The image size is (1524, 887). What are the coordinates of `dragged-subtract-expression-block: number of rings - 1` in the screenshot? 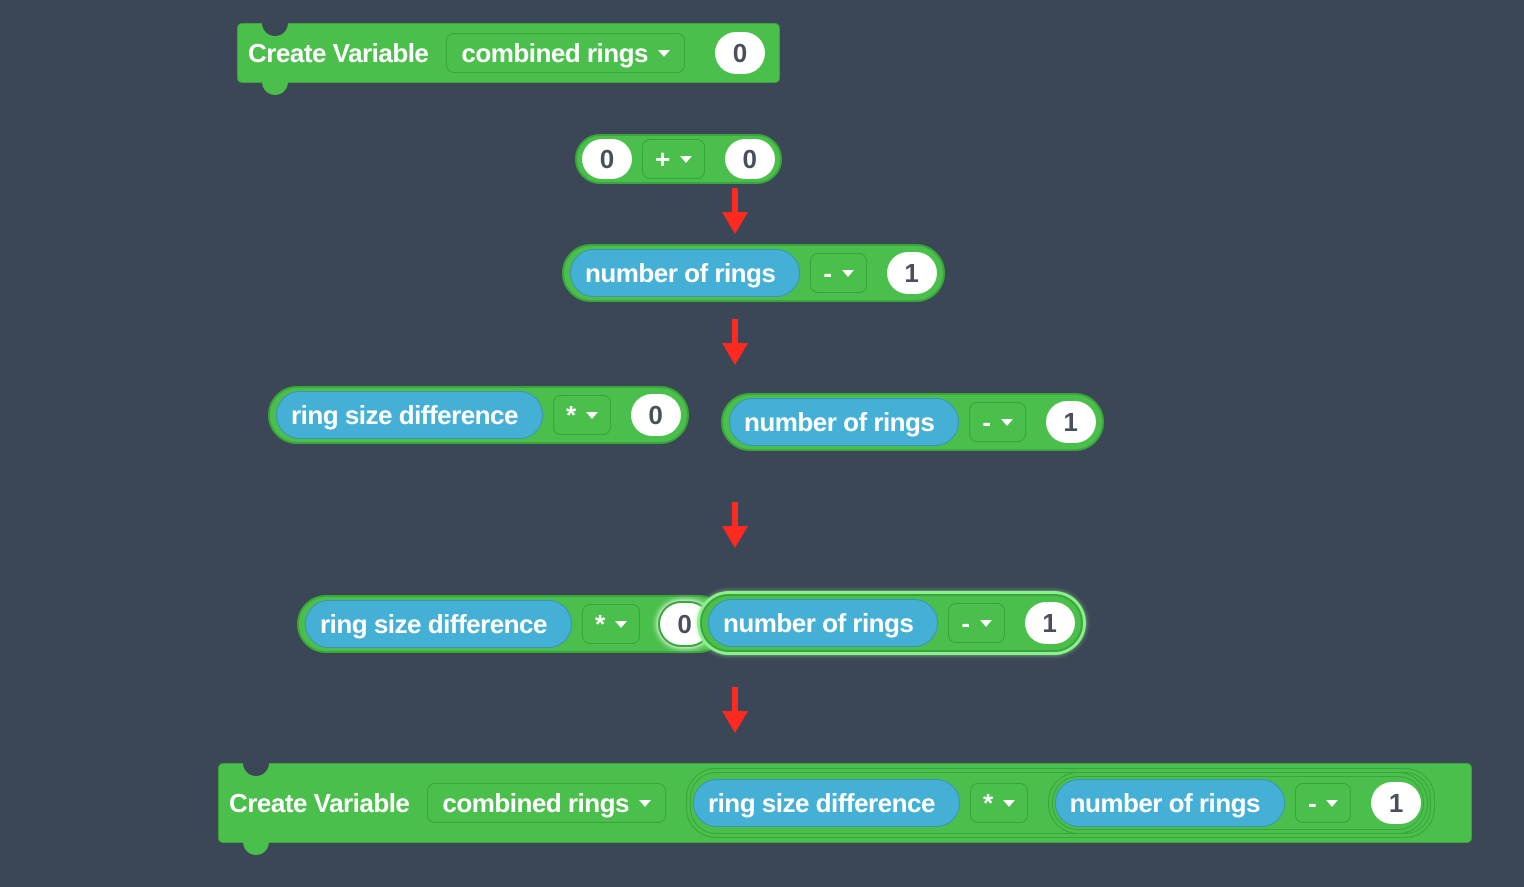 It's located at (891, 623).